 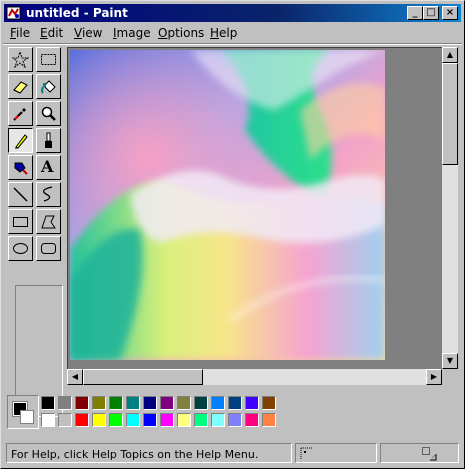 I want to click on scroll-up-button: ▲, so click(x=450, y=55).